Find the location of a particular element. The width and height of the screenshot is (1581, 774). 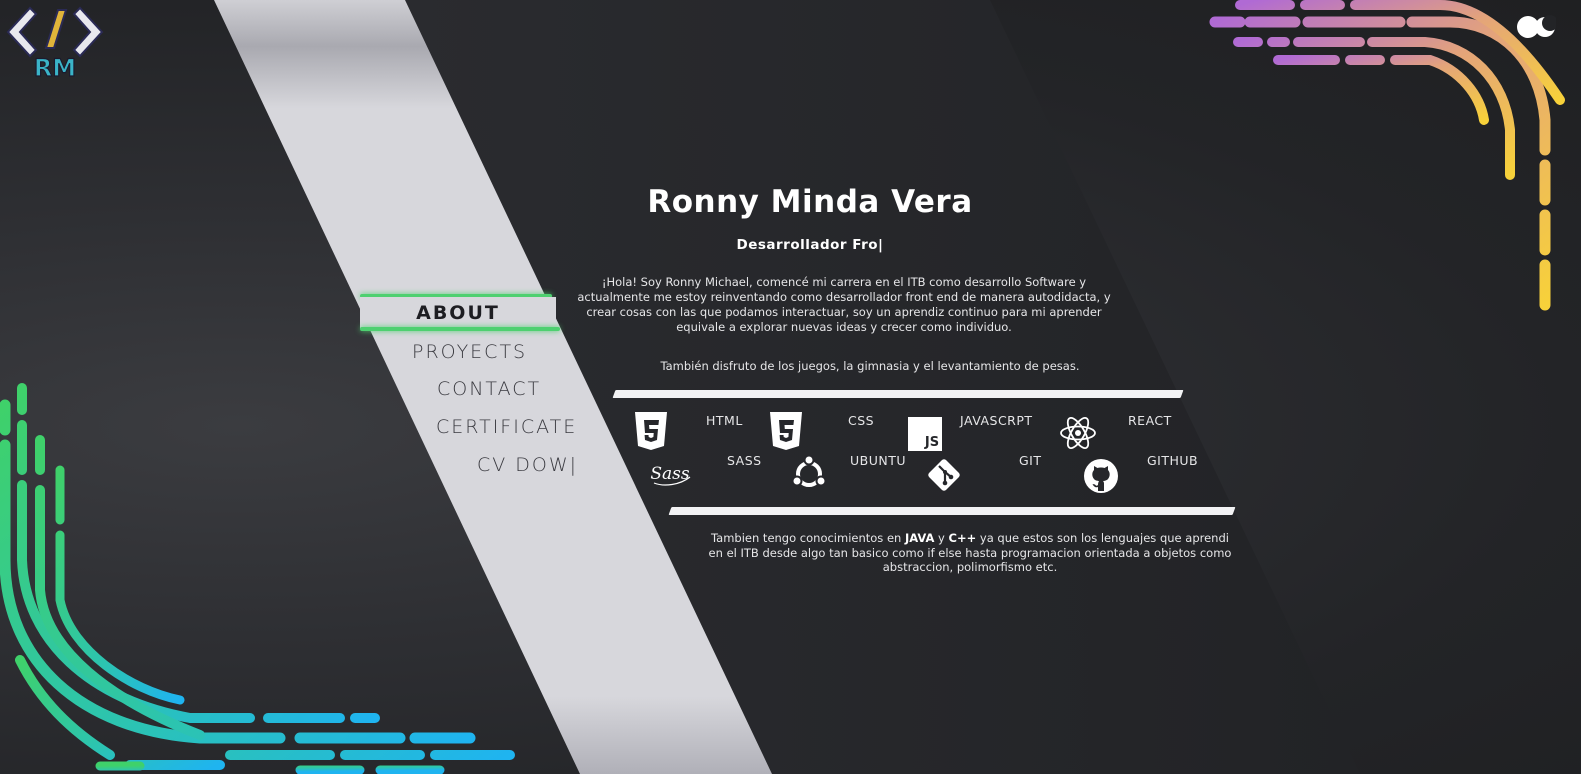

skill-label-react: REACT is located at coordinates (1150, 420).